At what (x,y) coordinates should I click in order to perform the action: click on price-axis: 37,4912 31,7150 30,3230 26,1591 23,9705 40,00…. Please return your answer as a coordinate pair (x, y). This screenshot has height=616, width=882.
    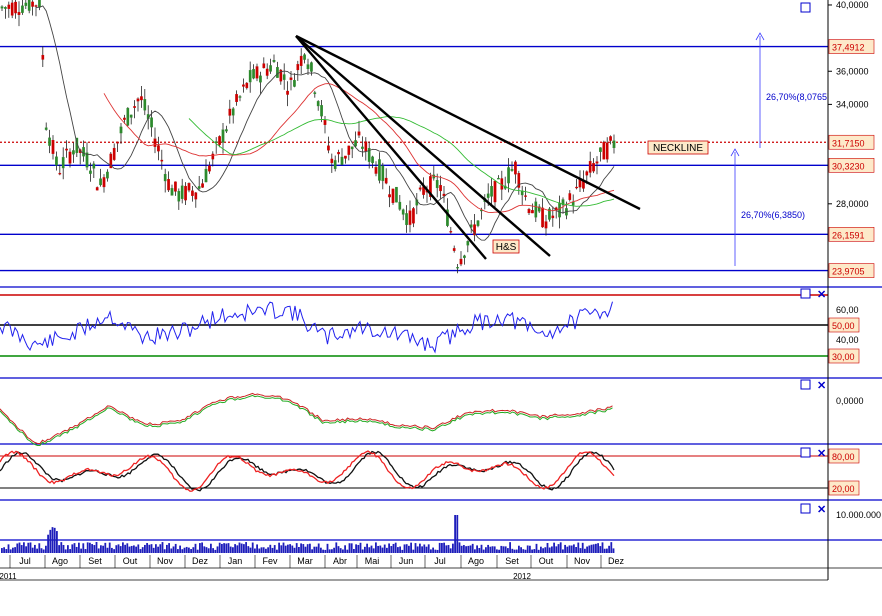
    Looking at the image, I should click on (854, 260).